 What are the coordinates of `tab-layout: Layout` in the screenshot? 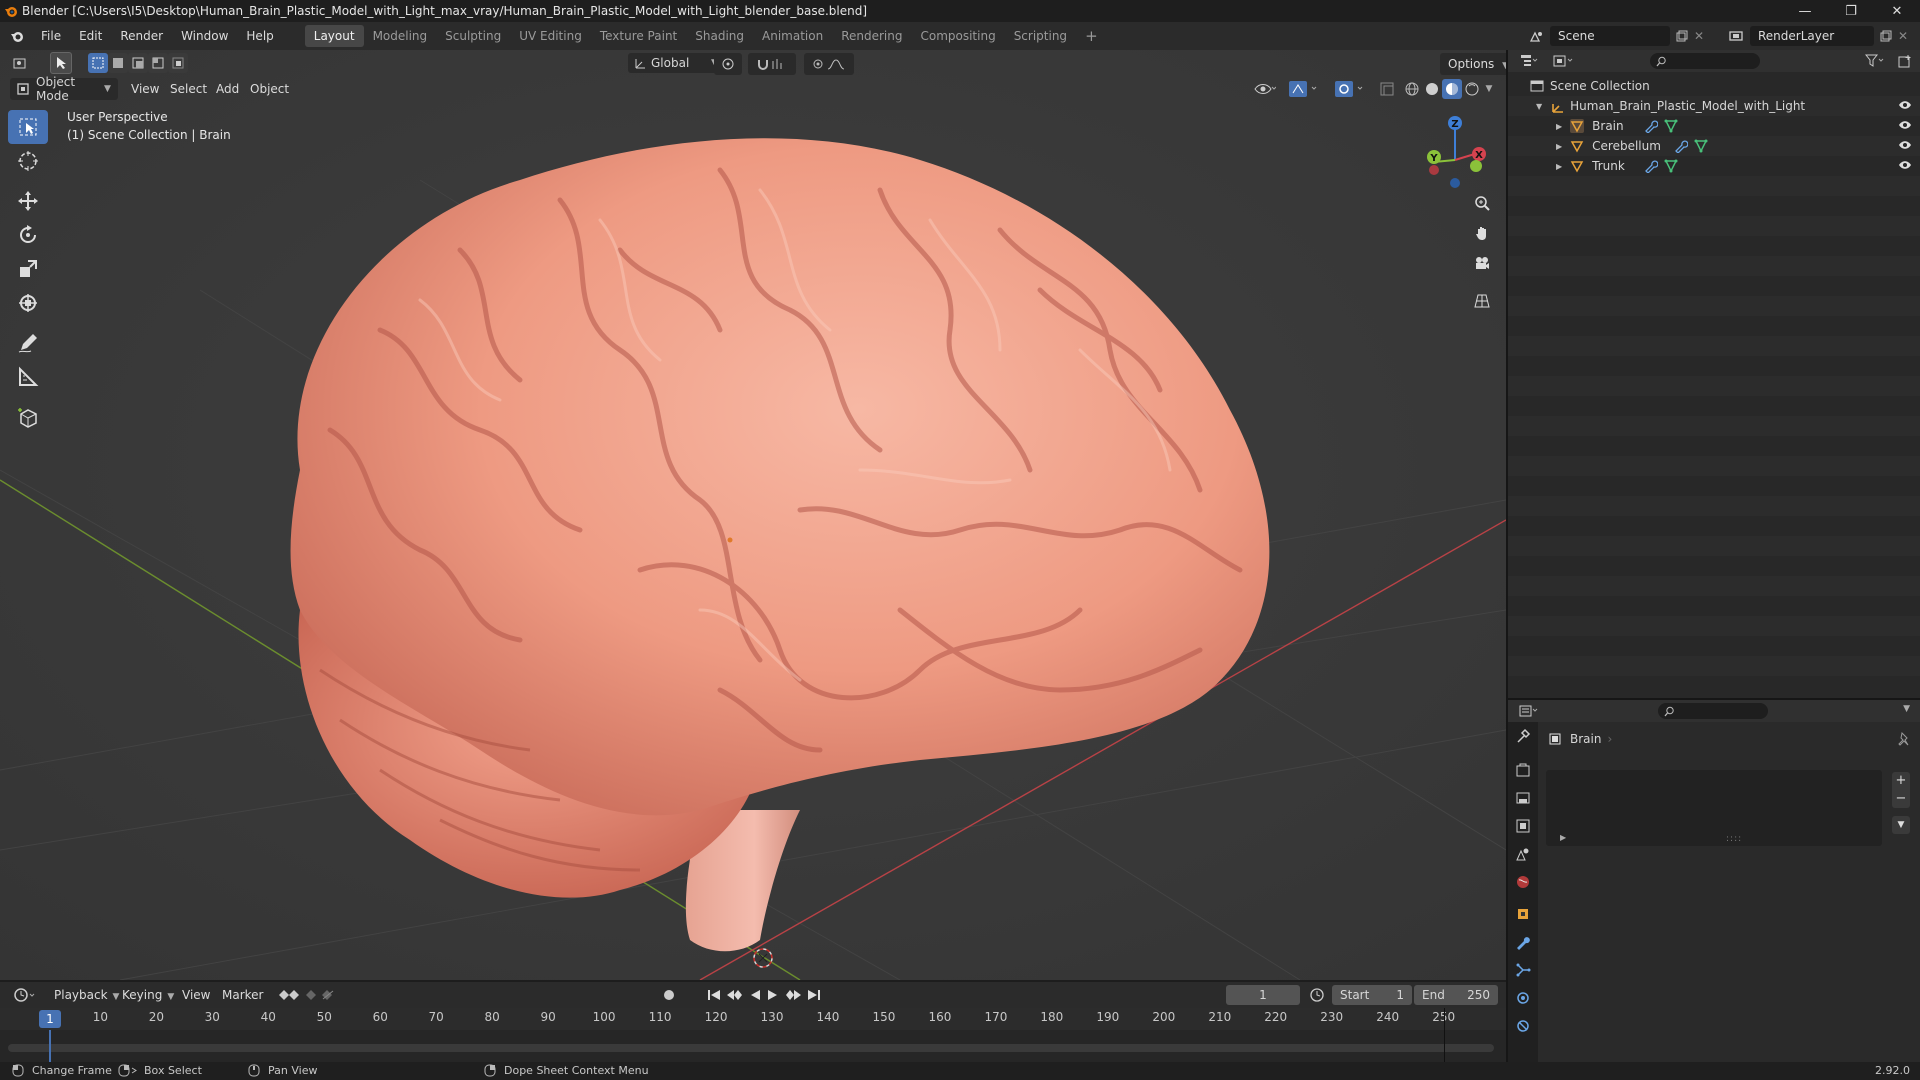 It's located at (334, 36).